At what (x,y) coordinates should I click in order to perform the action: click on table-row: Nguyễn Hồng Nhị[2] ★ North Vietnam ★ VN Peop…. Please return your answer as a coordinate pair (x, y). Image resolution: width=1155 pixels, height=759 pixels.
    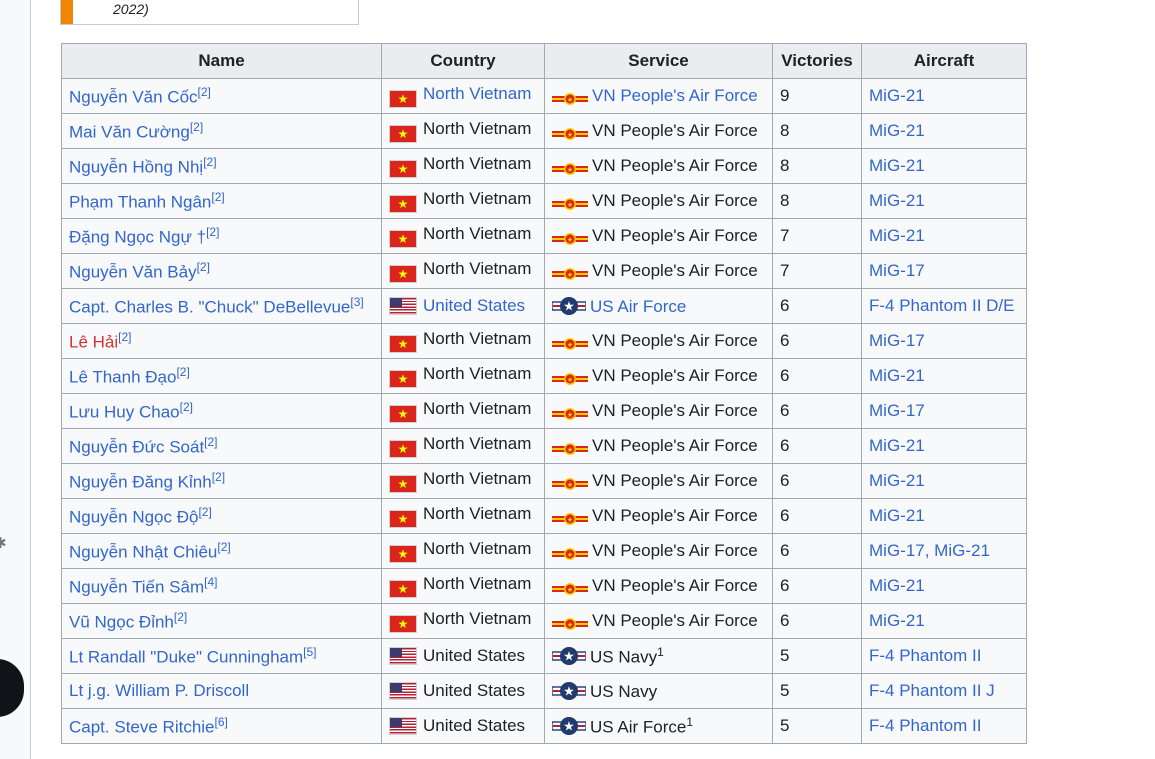
    Looking at the image, I should click on (544, 166).